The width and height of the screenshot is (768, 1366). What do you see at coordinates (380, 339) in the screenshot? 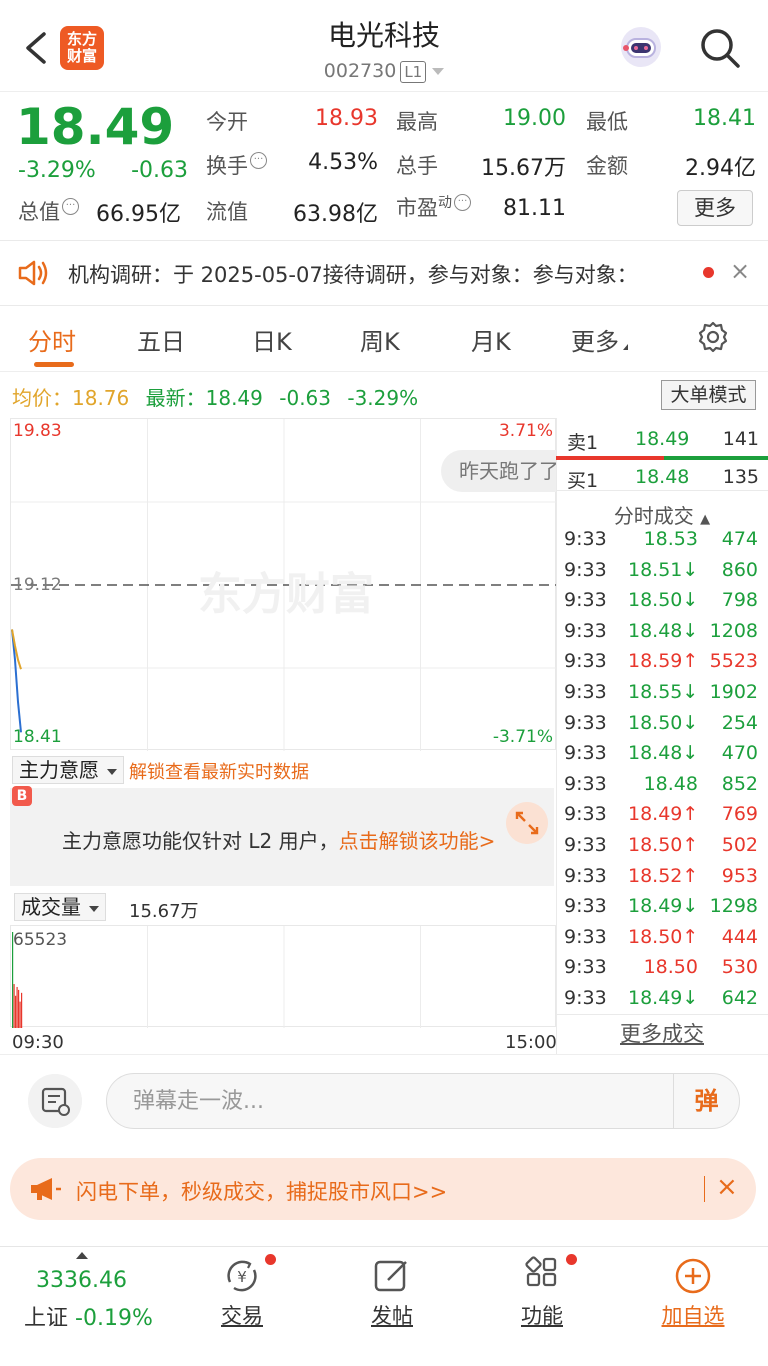
I see `tab-weekly-k: 周K` at bounding box center [380, 339].